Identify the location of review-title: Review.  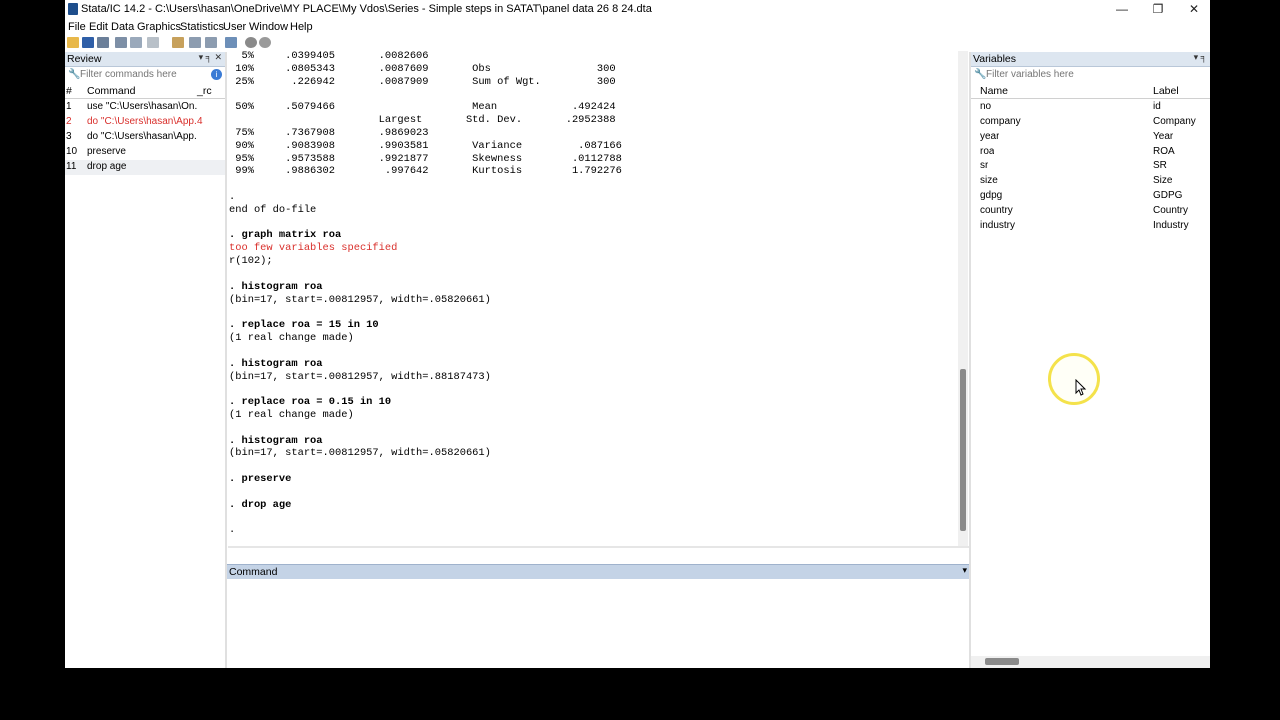
(84, 59).